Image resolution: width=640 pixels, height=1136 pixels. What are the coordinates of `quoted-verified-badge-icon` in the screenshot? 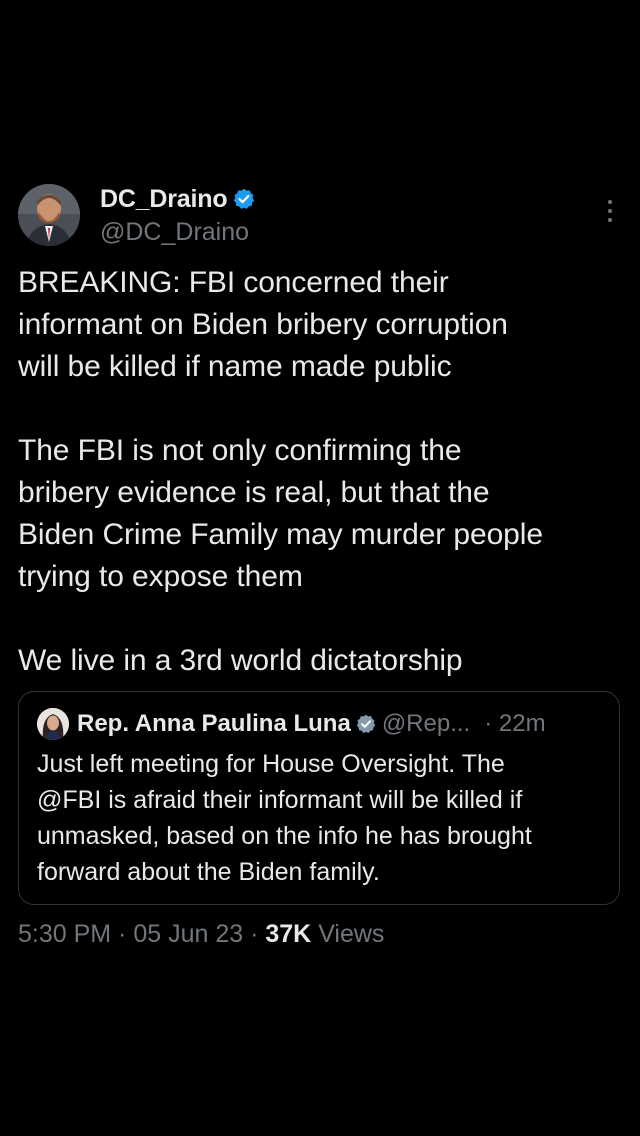 It's located at (366, 724).